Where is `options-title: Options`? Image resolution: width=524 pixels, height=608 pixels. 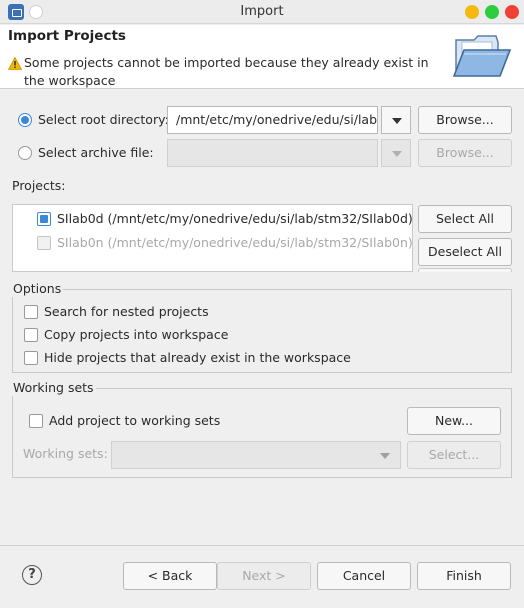
options-title: Options is located at coordinates (37, 289).